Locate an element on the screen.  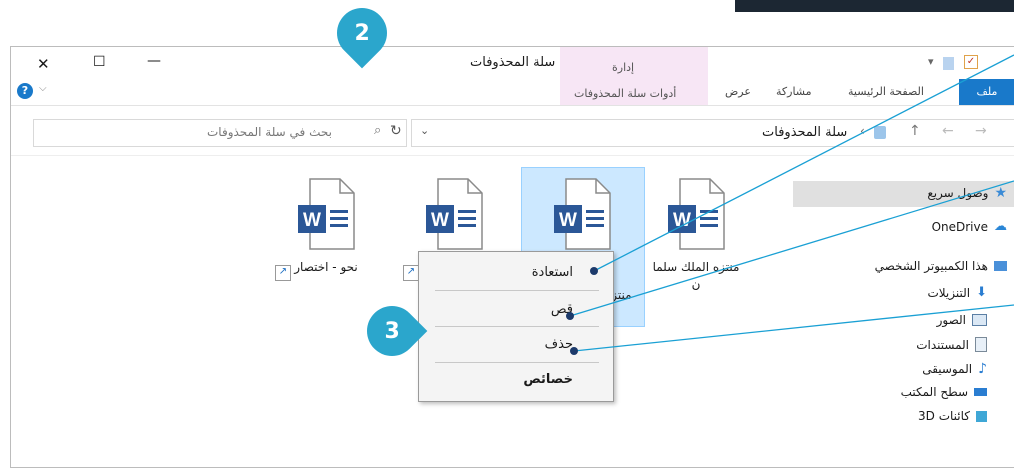
nav-downloads-label: التنزيلات is located at coordinates (949, 292).